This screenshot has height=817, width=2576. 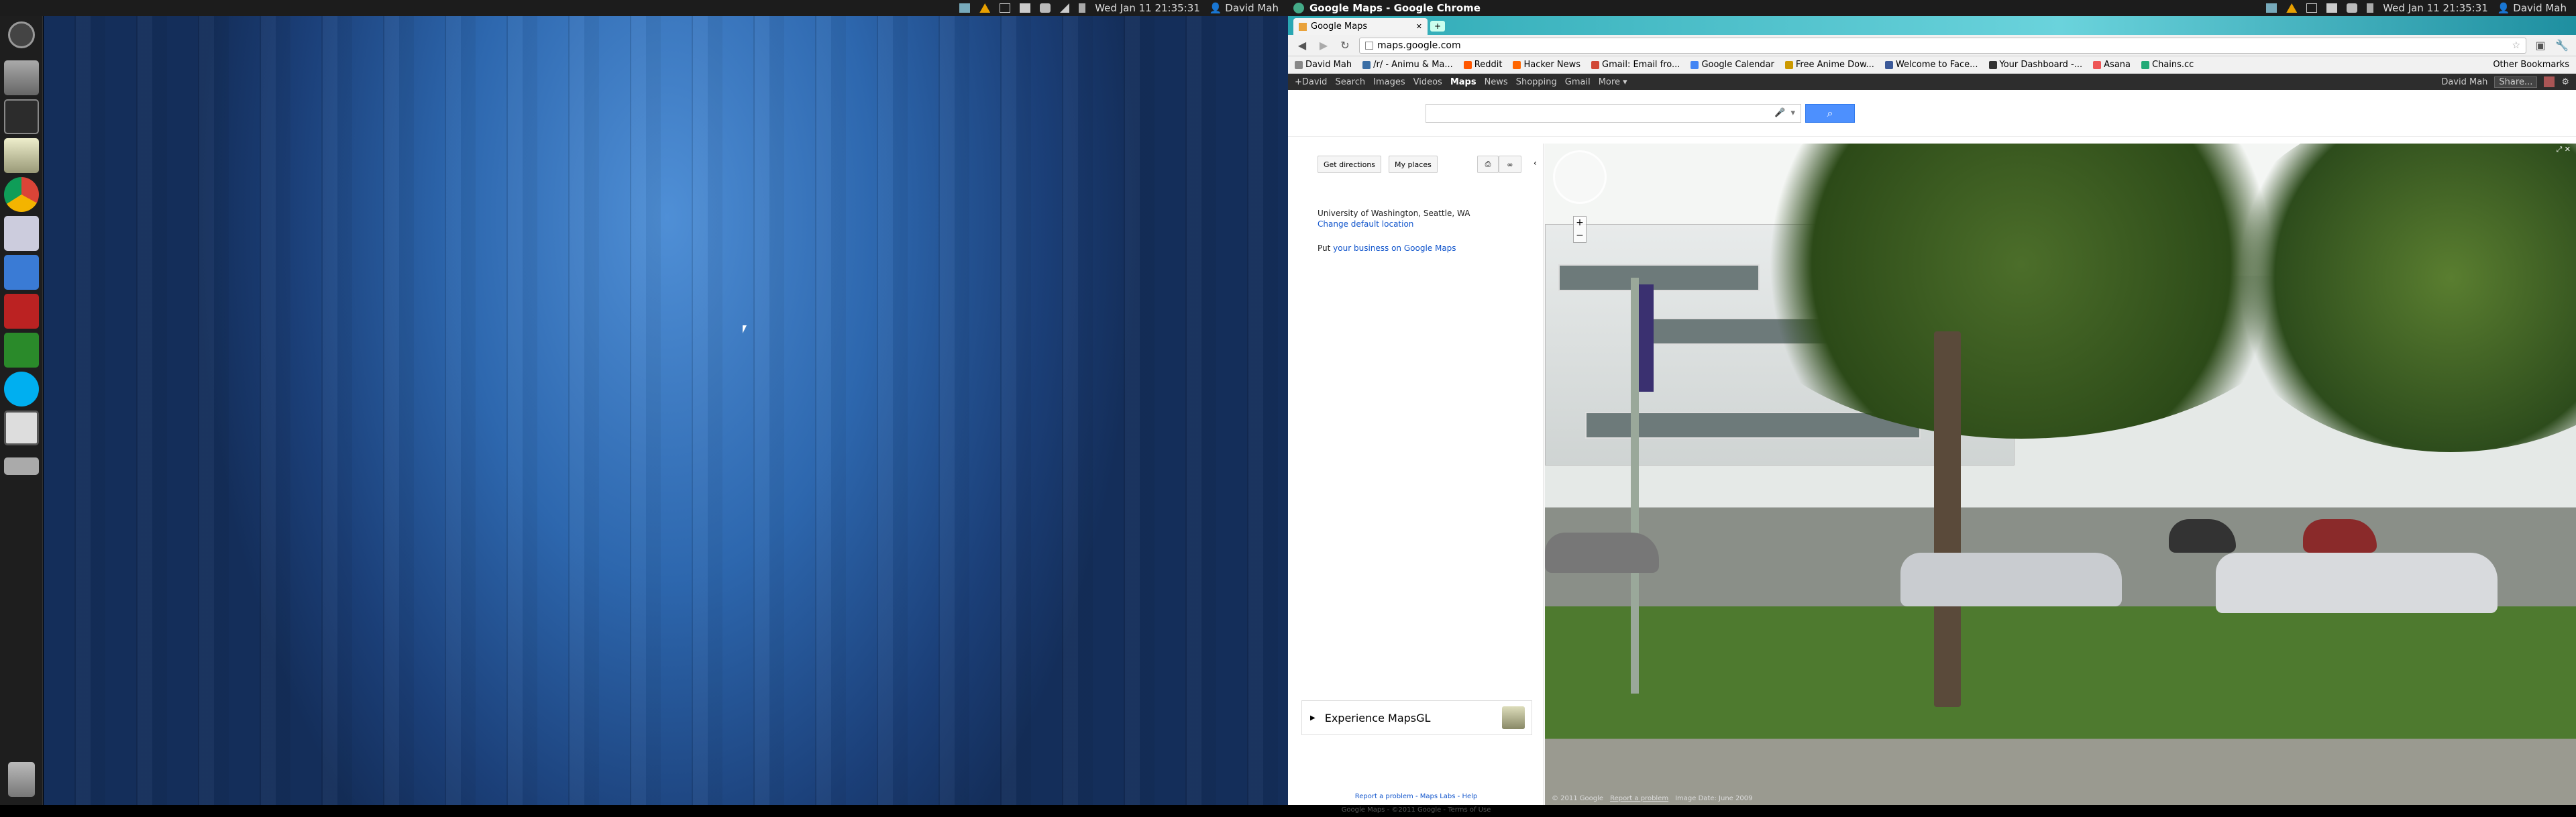 What do you see at coordinates (2540, 46) in the screenshot?
I see `extension-icon: ▣` at bounding box center [2540, 46].